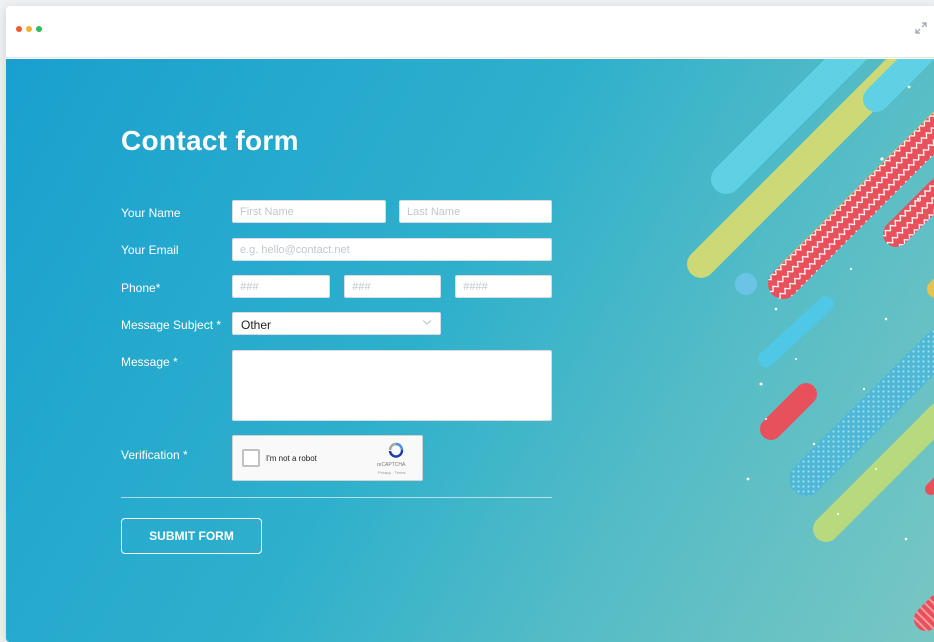 This screenshot has height=642, width=934. Describe the element at coordinates (475, 211) in the screenshot. I see `last-name-input` at that location.